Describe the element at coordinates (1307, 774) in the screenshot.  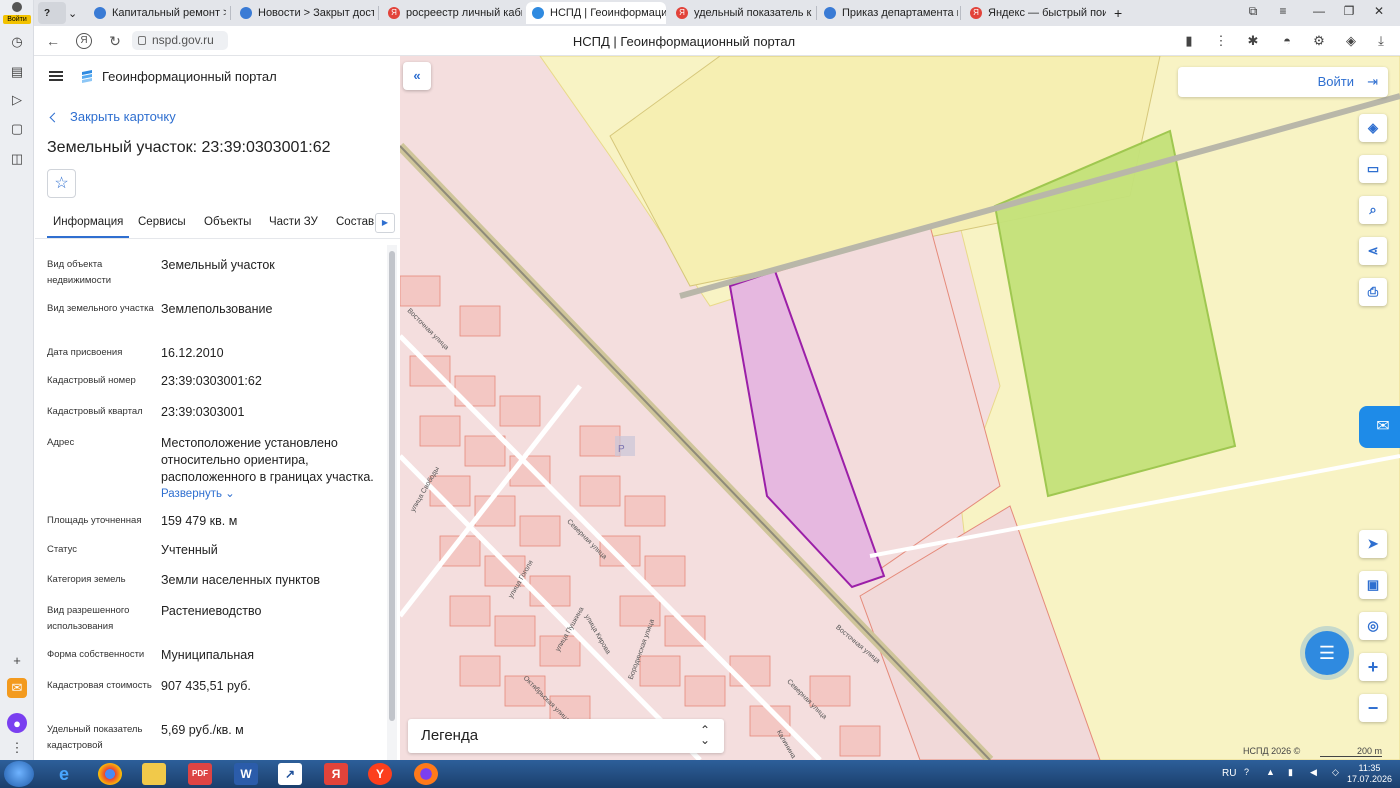
I see `system-tray: RU ? ▲ ▮ ◀ ◇ 11:35 17.07.2026` at that location.